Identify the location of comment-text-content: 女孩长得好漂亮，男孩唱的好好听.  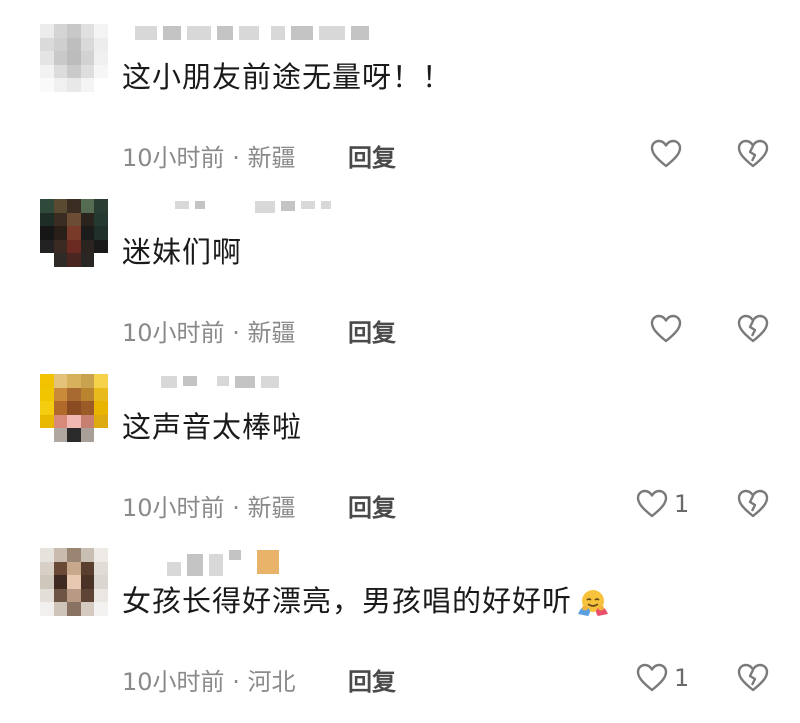
(347, 601).